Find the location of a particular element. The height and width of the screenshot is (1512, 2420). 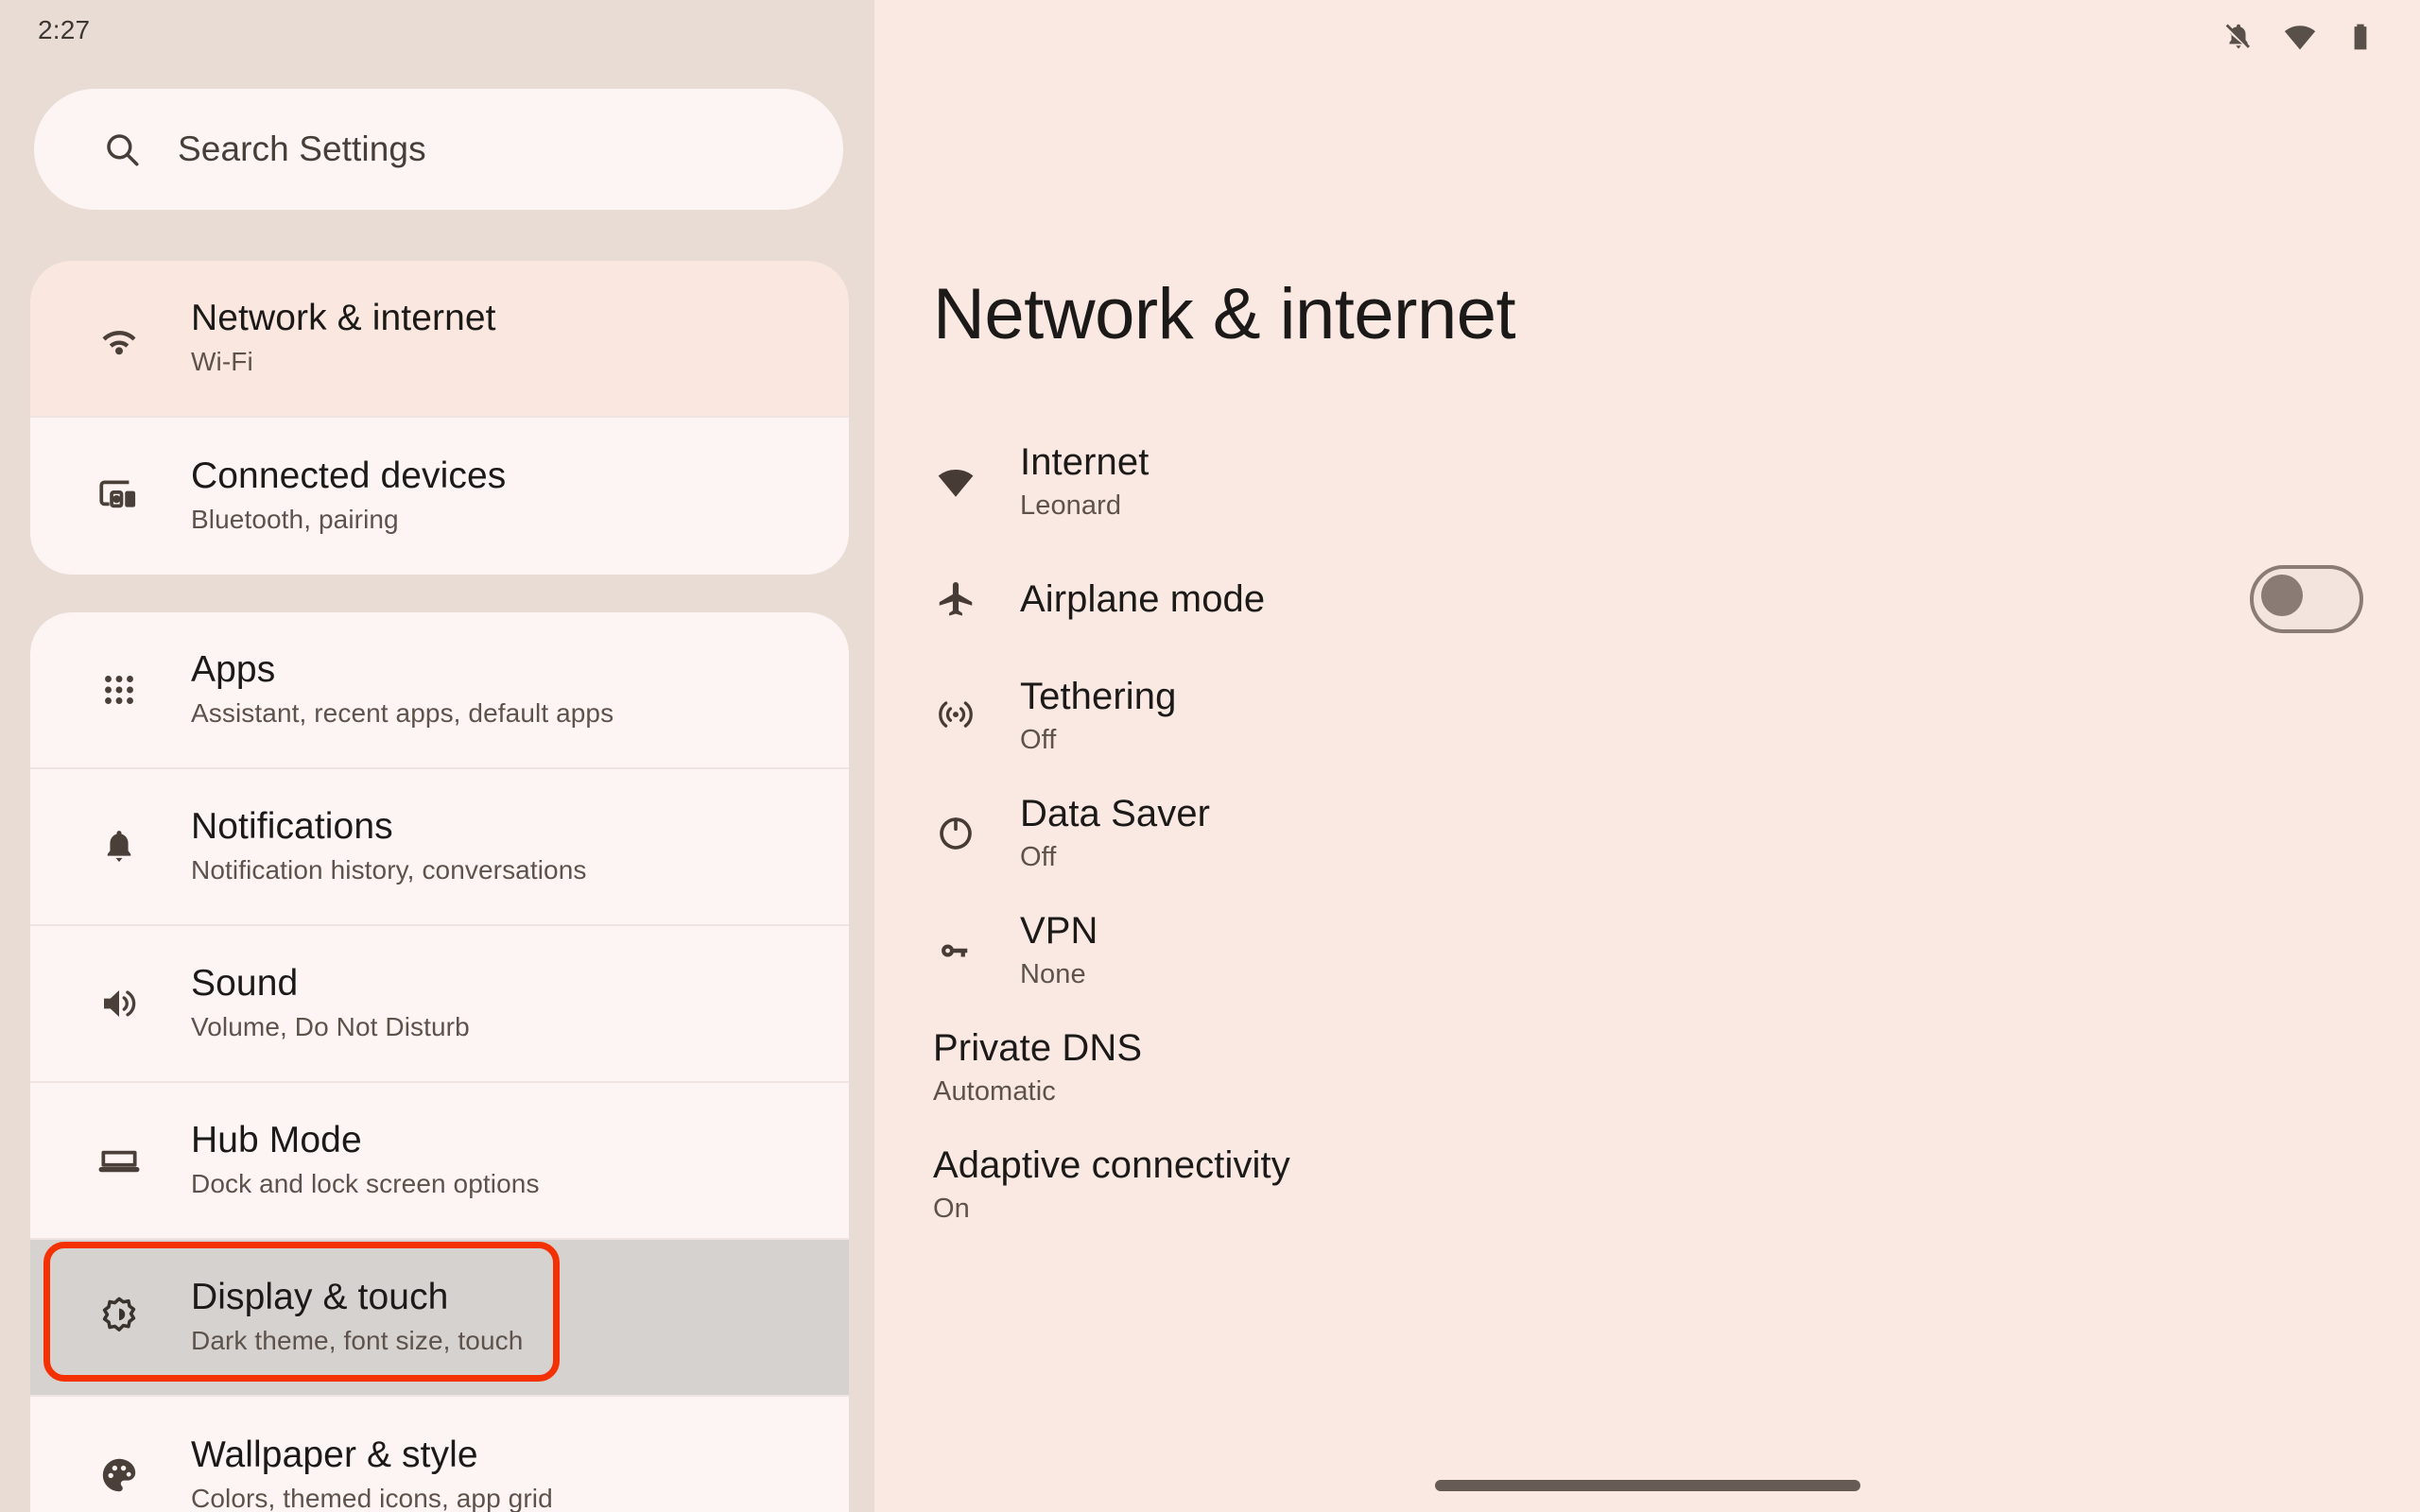

sidebar-item-subtitle: Assistant, recent apps, default apps is located at coordinates (402, 713).